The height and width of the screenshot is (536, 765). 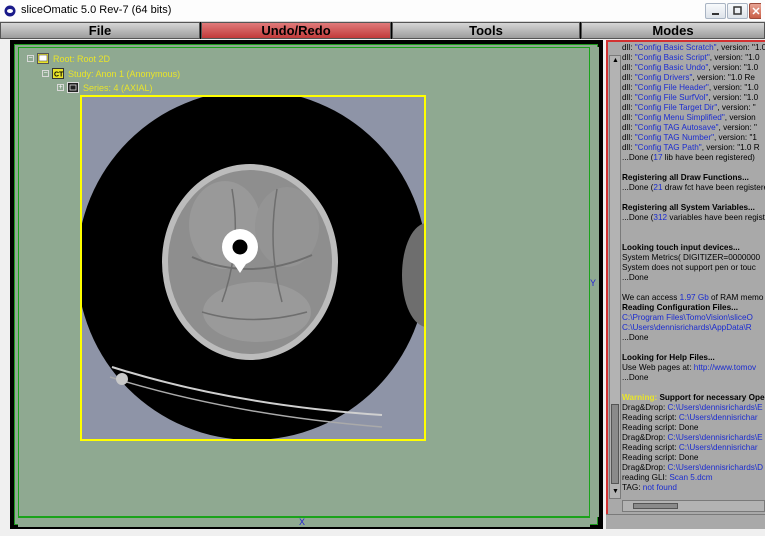 I want to click on tree-study: − CT Study: Anon 1 (Anonymous), so click(x=111, y=73).